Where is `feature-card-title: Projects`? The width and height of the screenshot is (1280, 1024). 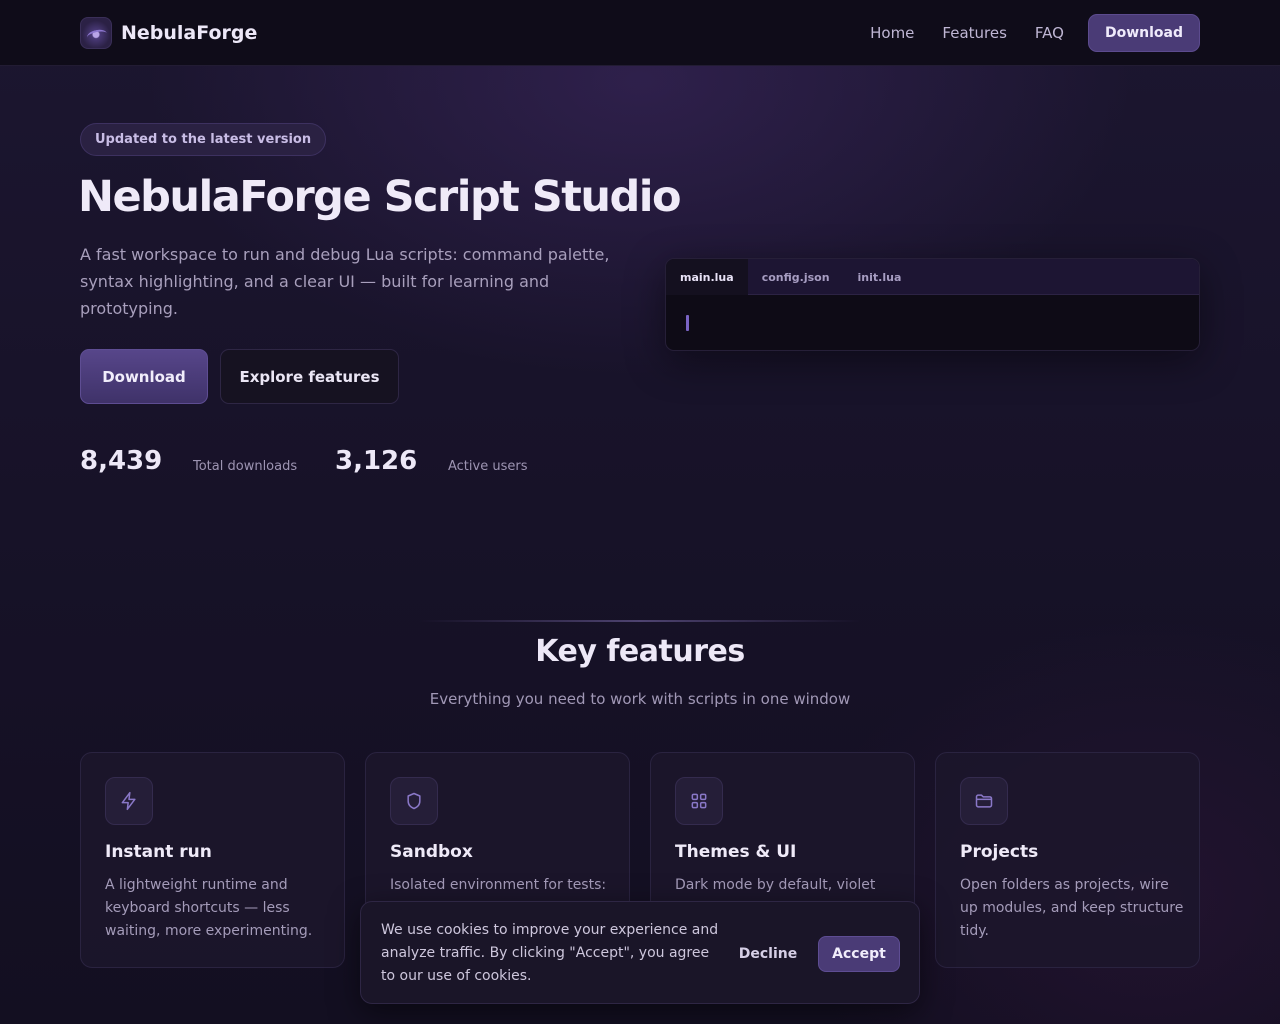
feature-card-title: Projects is located at coordinates (999, 852).